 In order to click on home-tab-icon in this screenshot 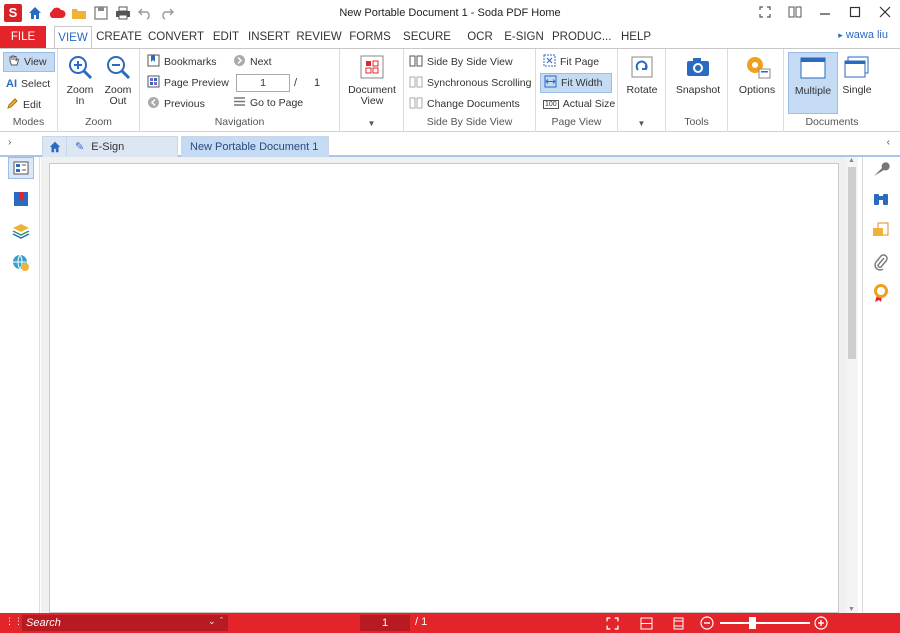, I will do `click(55, 147)`.